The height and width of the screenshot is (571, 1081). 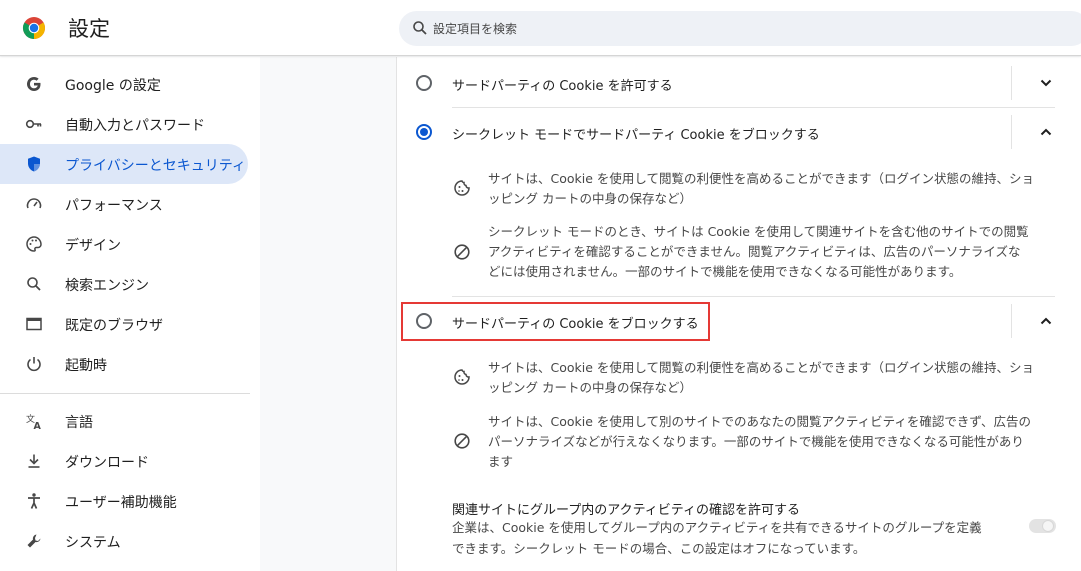 I want to click on sidebar-item-google: Google の設定, so click(x=124, y=84).